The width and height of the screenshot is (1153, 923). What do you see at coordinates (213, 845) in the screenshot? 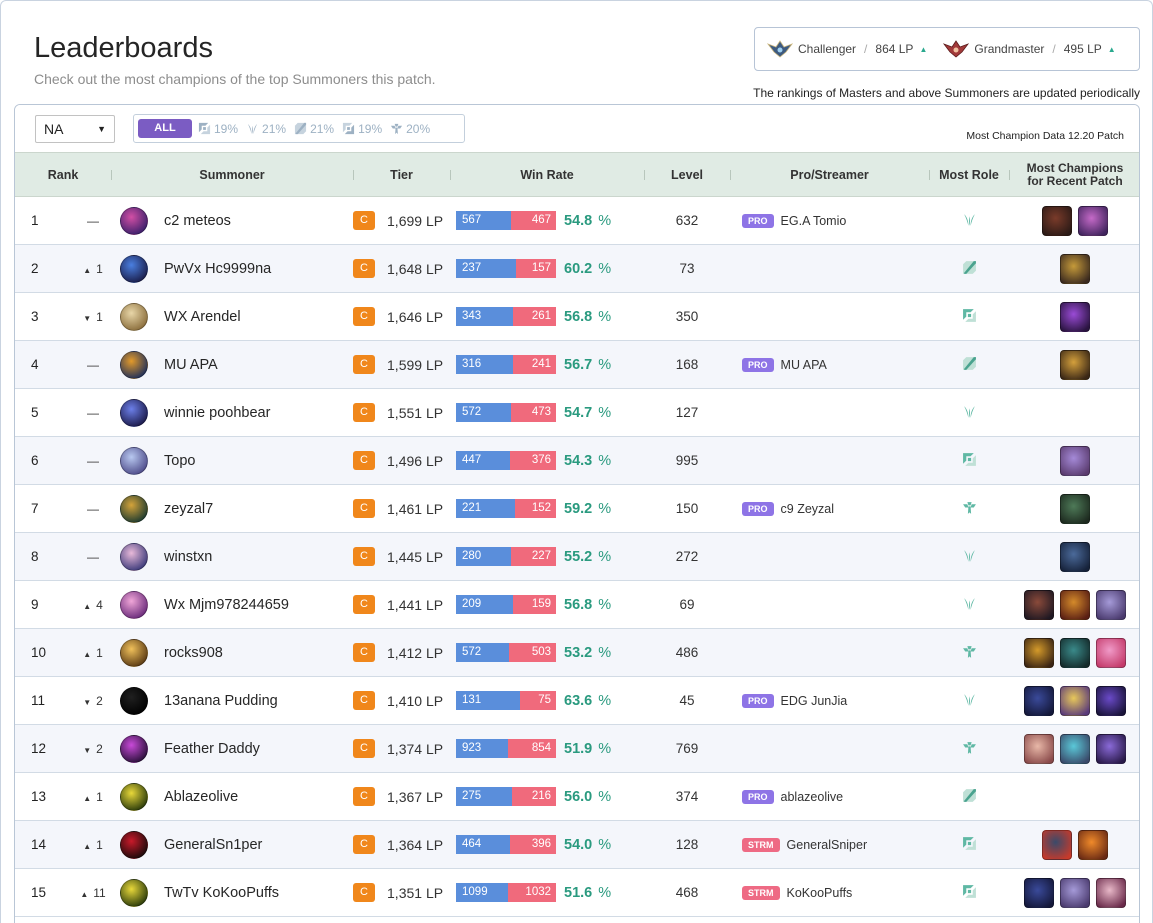
I see `summoner-name: GeneralSn1per` at bounding box center [213, 845].